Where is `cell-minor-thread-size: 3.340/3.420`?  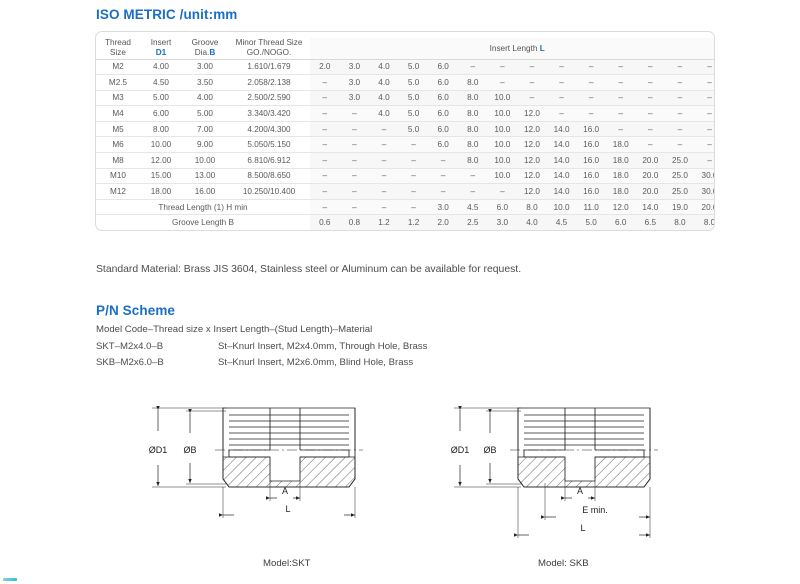
cell-minor-thread-size: 3.340/3.420 is located at coordinates (269, 114).